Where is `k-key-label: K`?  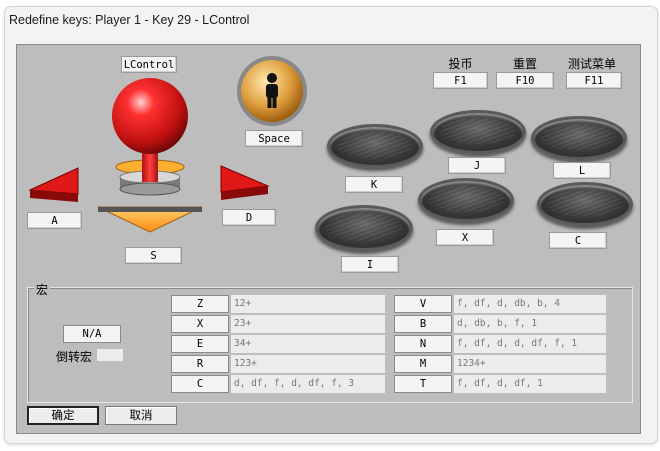
k-key-label: K is located at coordinates (374, 184).